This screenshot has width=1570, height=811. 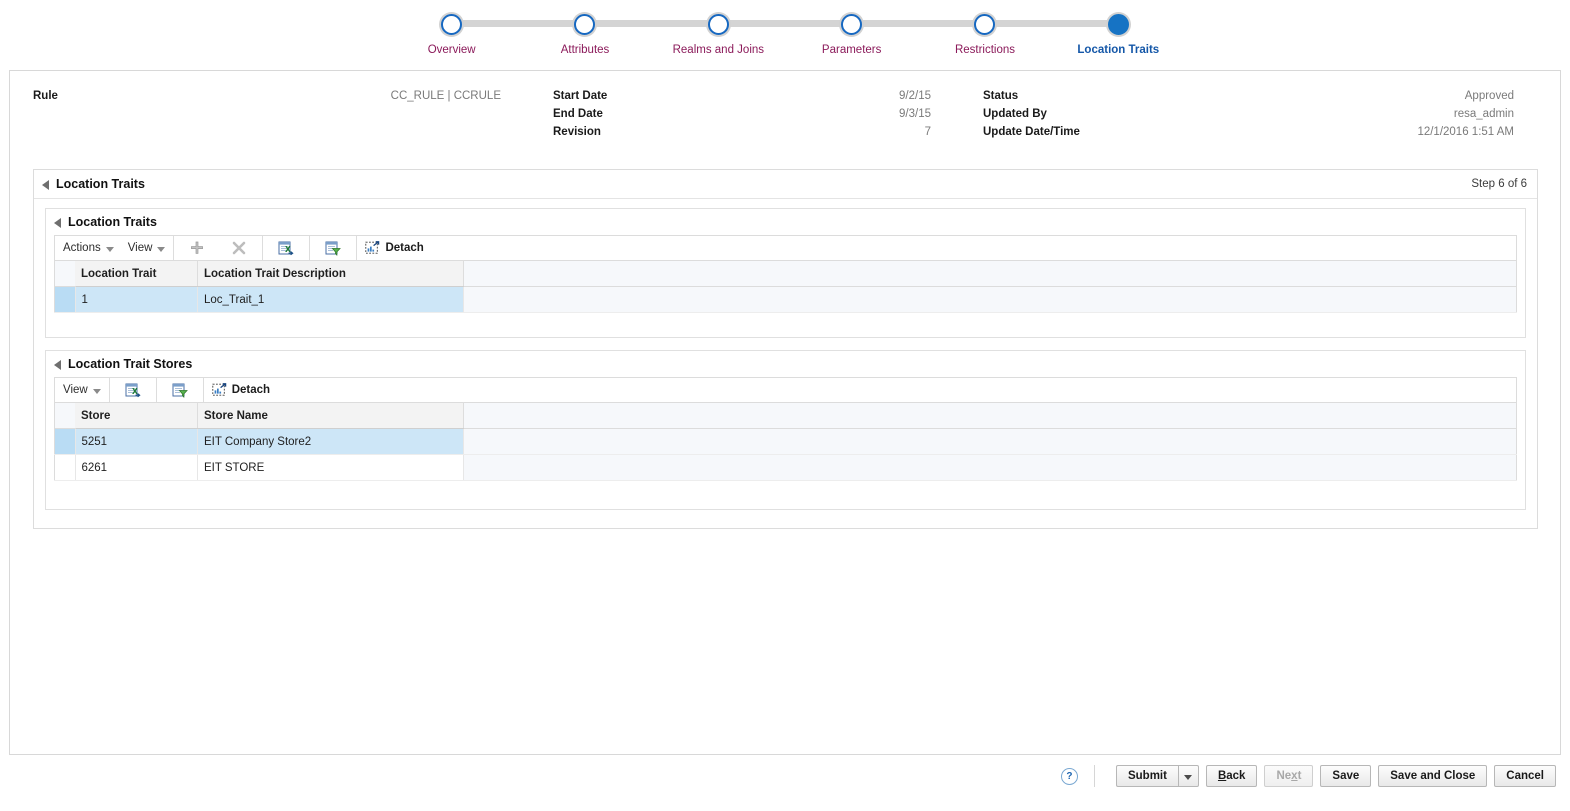 I want to click on step-indicator: Step 6 of 6, so click(x=1499, y=184).